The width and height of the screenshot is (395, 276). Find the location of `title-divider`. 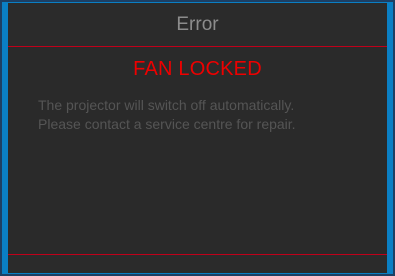

title-divider is located at coordinates (197, 46).